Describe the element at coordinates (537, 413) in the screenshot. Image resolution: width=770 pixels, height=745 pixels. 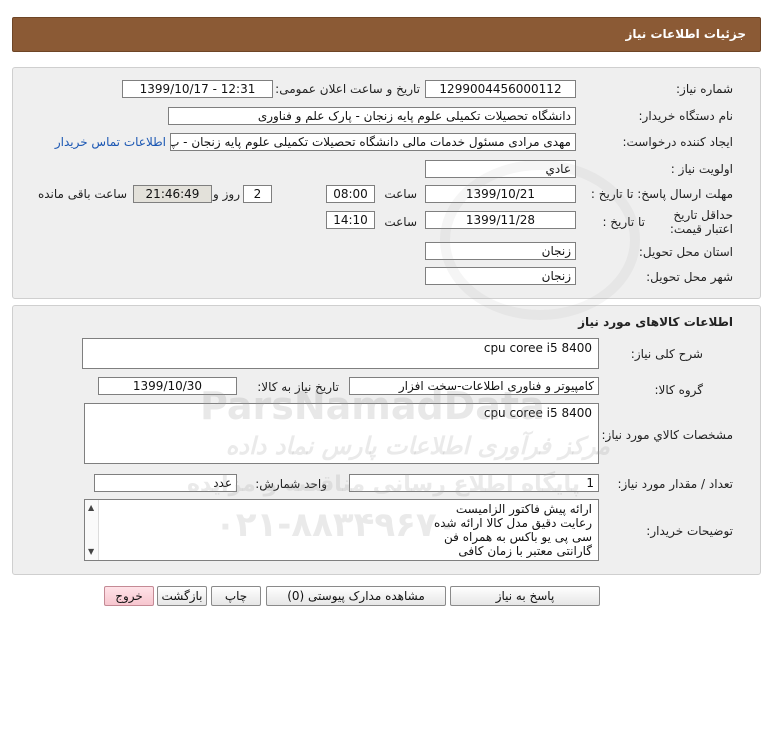
I see `specs-text: cpu coree i5 8400` at that location.